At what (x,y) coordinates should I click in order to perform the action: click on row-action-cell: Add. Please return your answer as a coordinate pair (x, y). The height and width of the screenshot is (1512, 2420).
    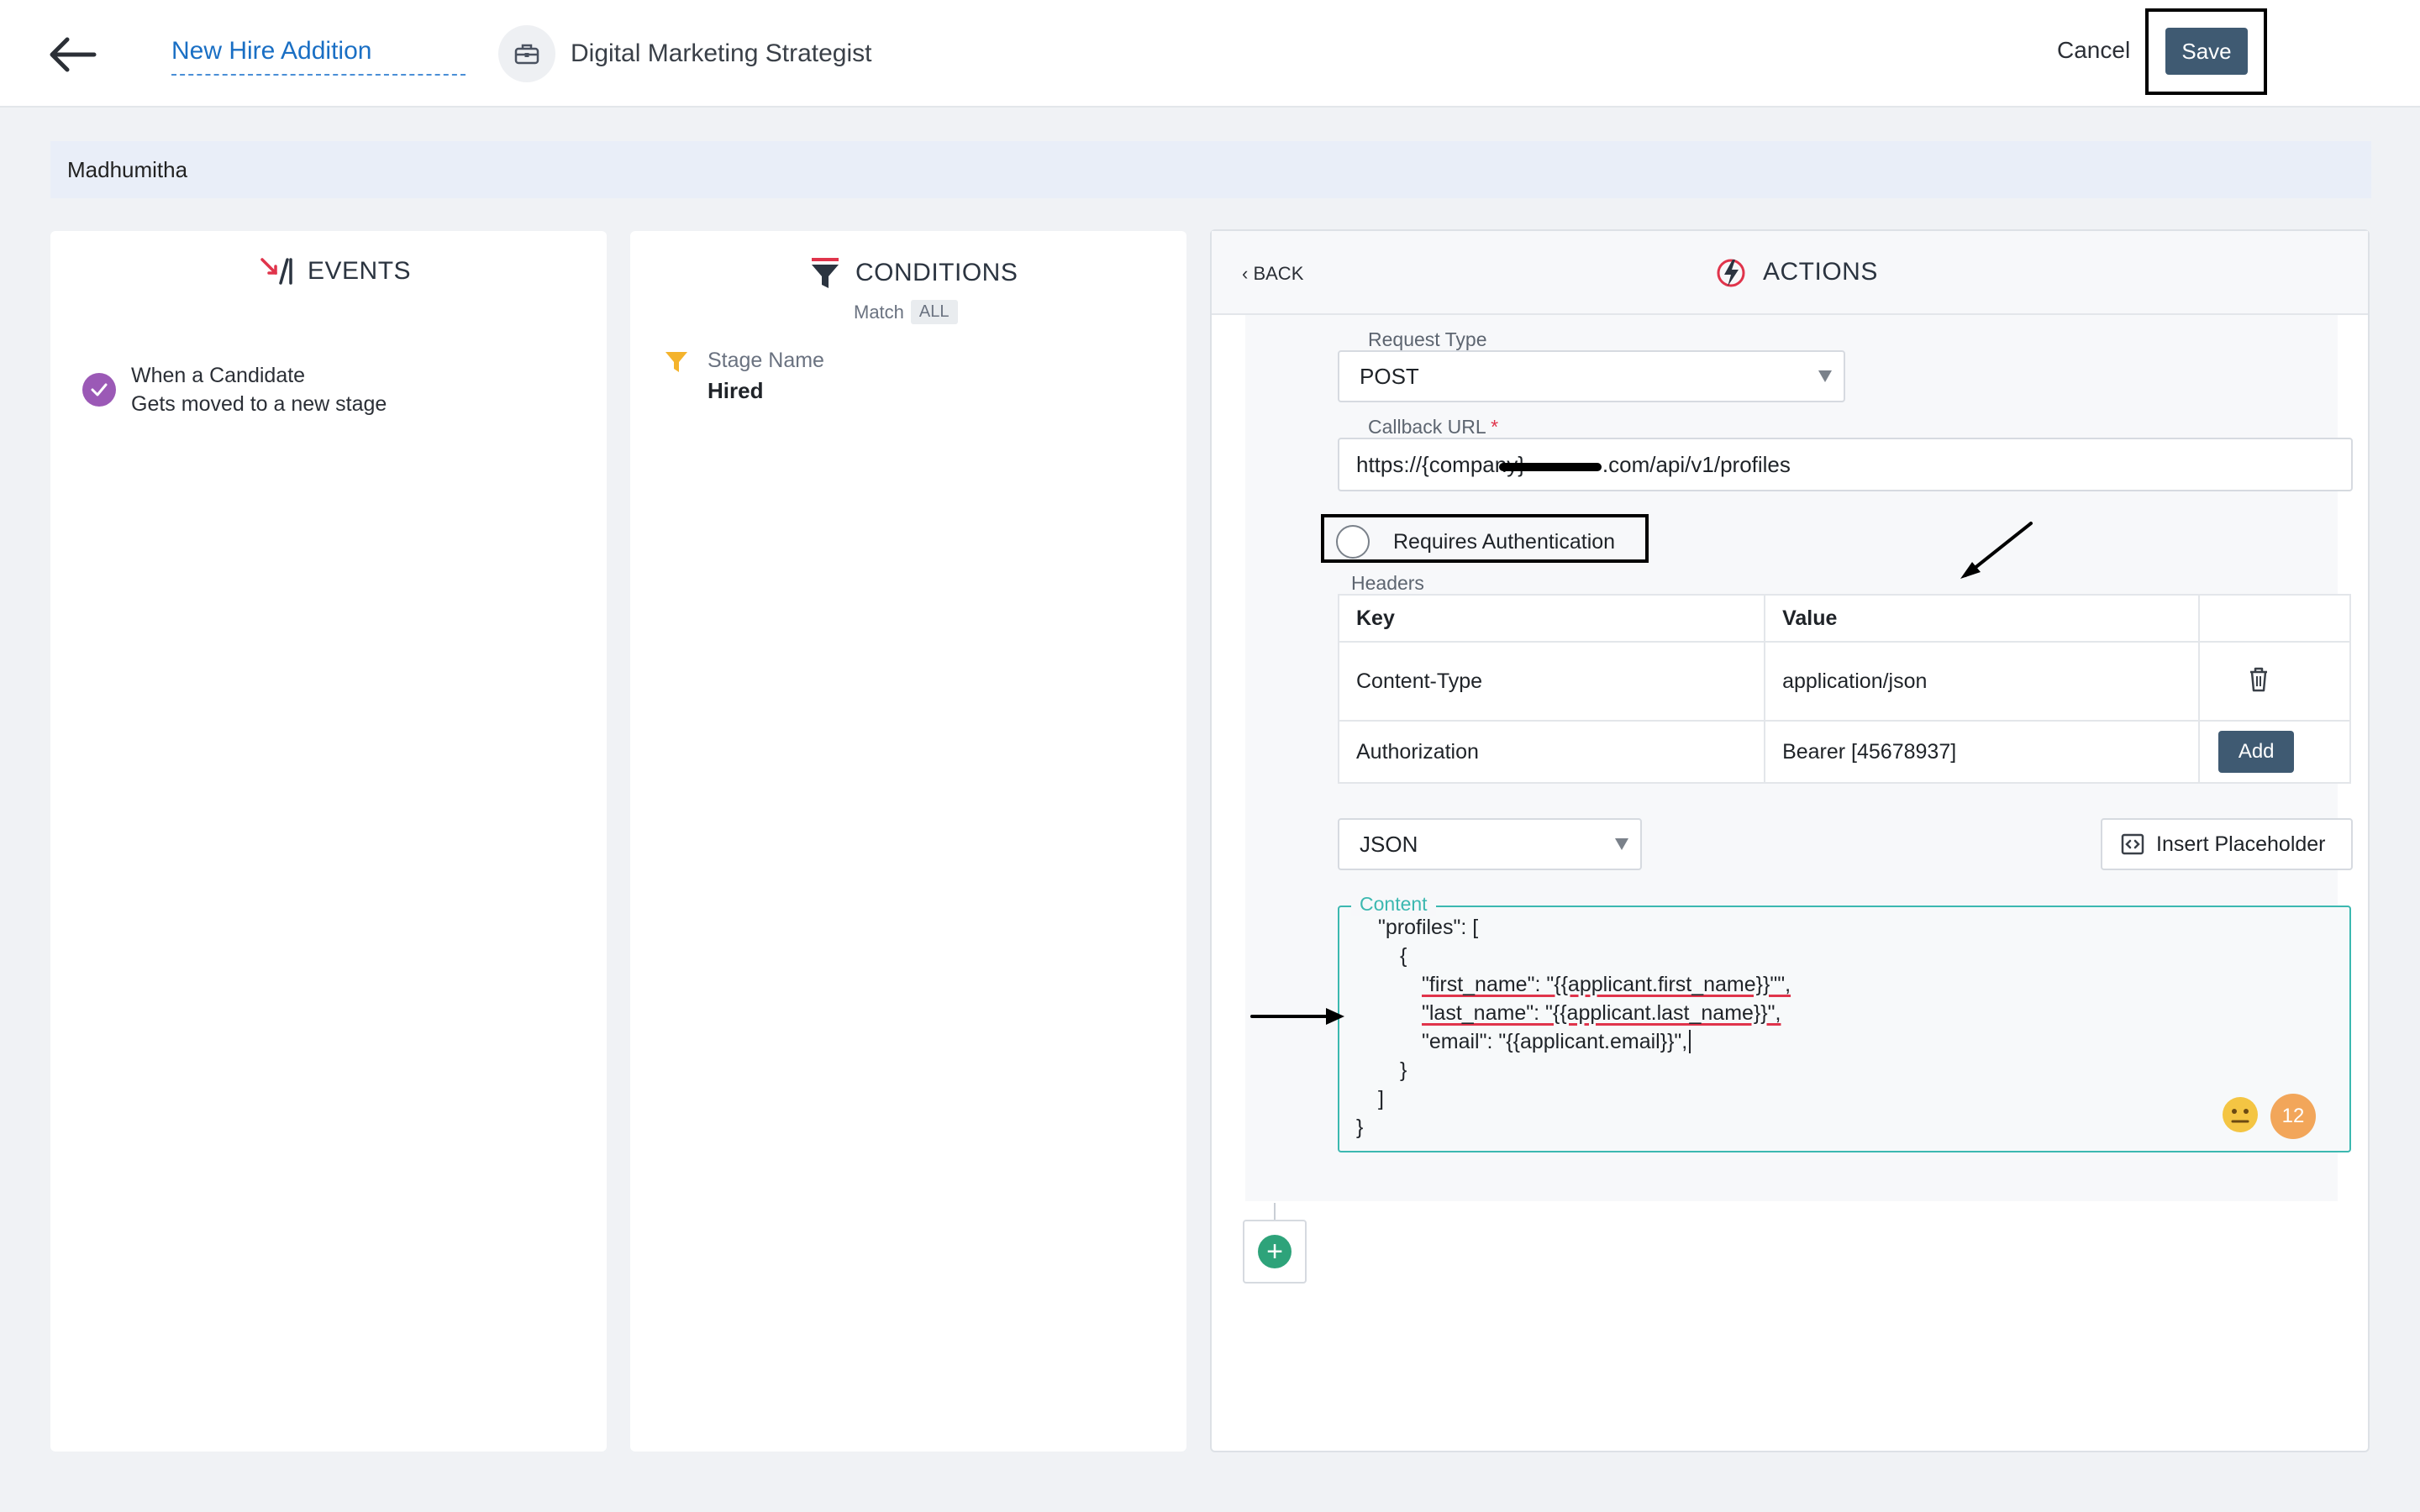
    Looking at the image, I should click on (2274, 752).